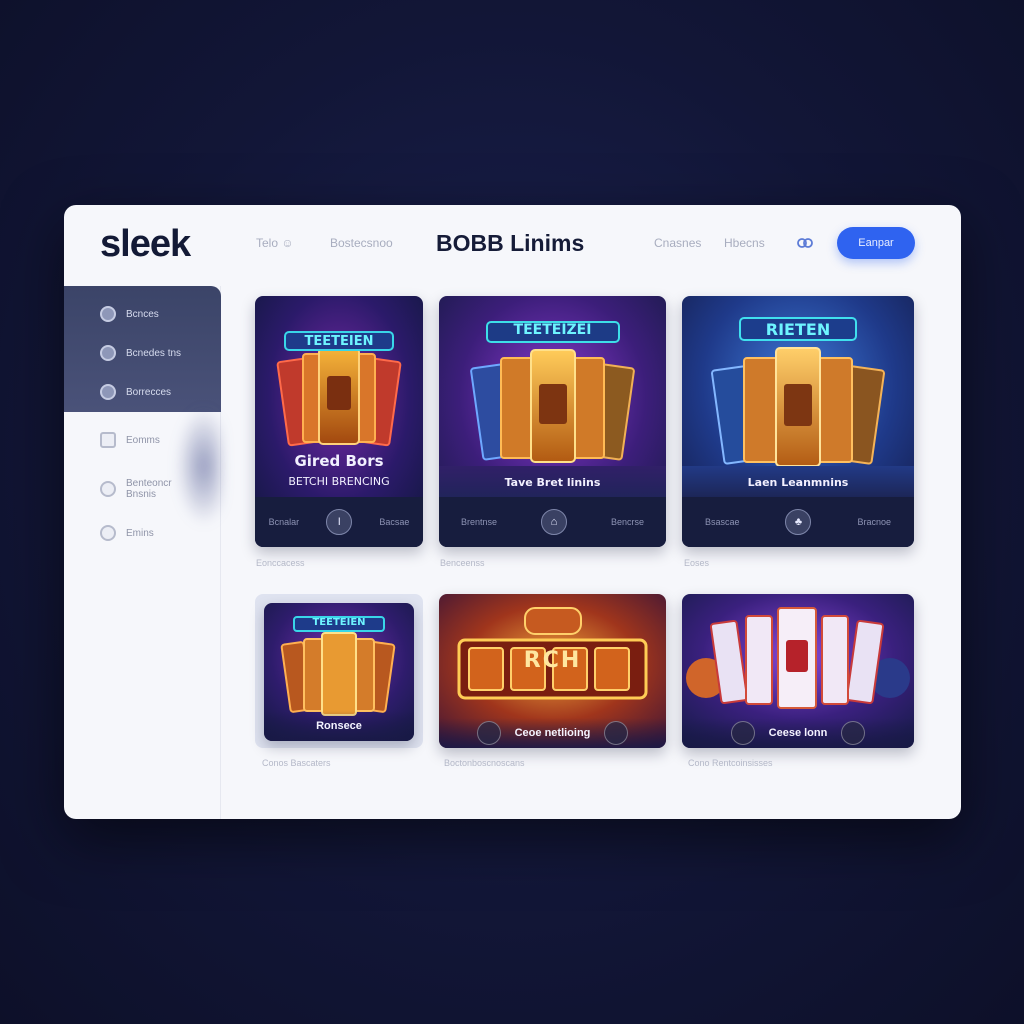 The width and height of the screenshot is (1024, 1024). I want to click on page-title: BOBB Linims, so click(510, 243).